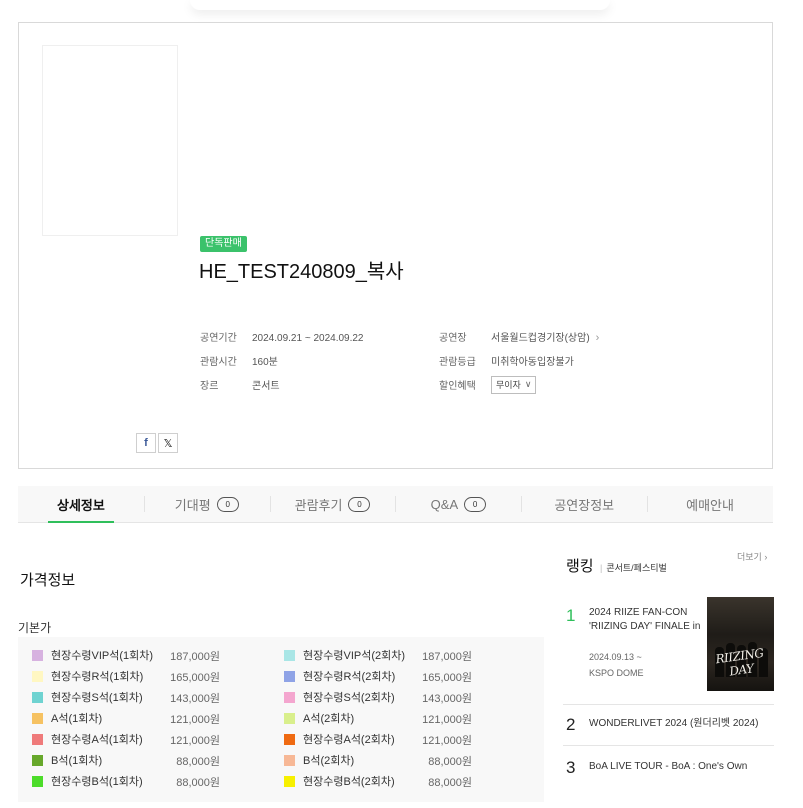 Image resolution: width=803 pixels, height=808 pixels. I want to click on poster-image, so click(110, 140).